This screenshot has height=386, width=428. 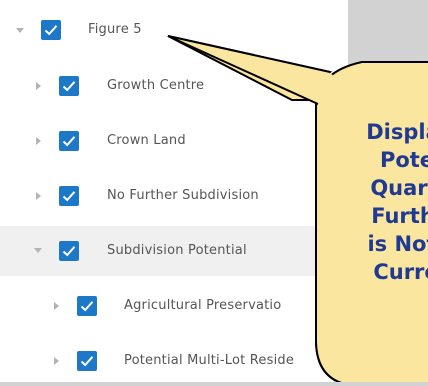 I want to click on checkbox-agricultural-preservation, so click(x=87, y=306).